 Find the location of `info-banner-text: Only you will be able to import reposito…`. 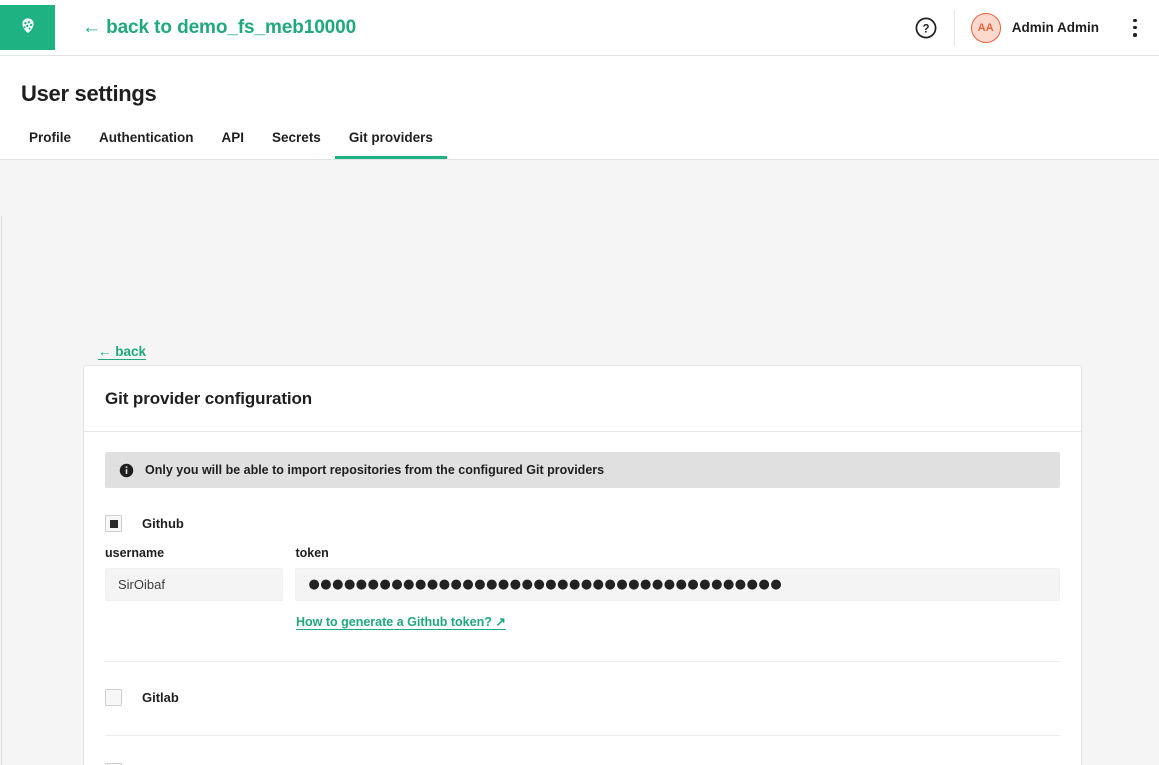

info-banner-text: Only you will be able to import reposito… is located at coordinates (375, 470).